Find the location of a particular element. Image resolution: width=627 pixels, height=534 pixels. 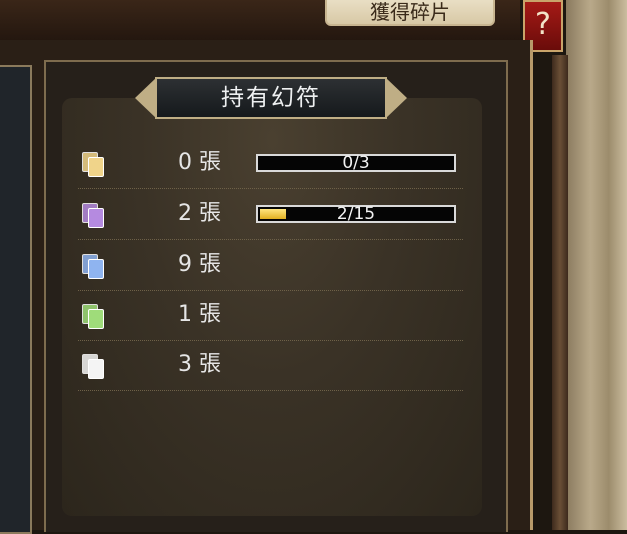

card-count: 0 張 is located at coordinates (199, 162).